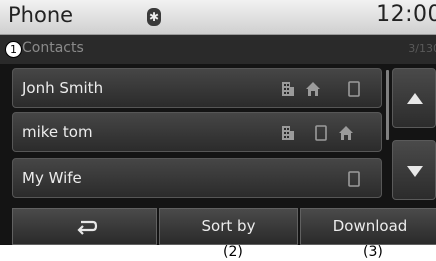 The height and width of the screenshot is (261, 436). I want to click on clock: 12:00, so click(406, 14).